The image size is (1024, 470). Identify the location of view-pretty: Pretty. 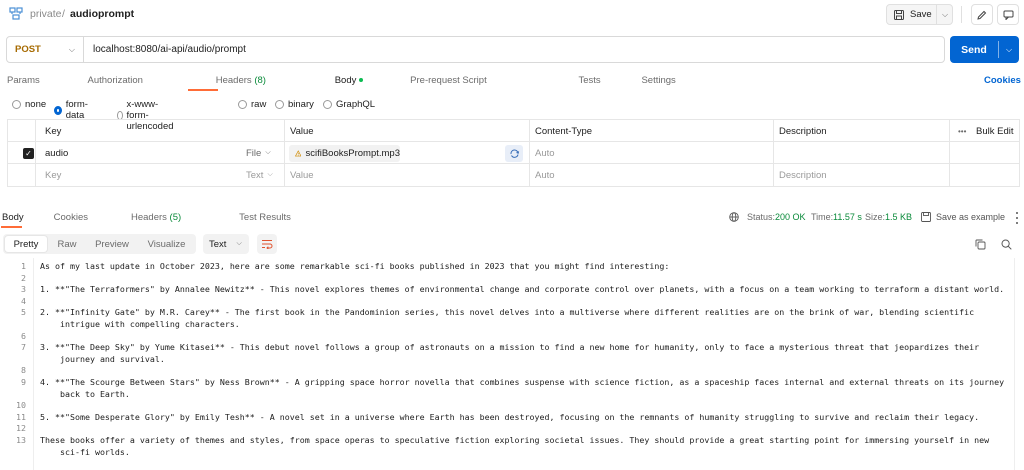
(26, 244).